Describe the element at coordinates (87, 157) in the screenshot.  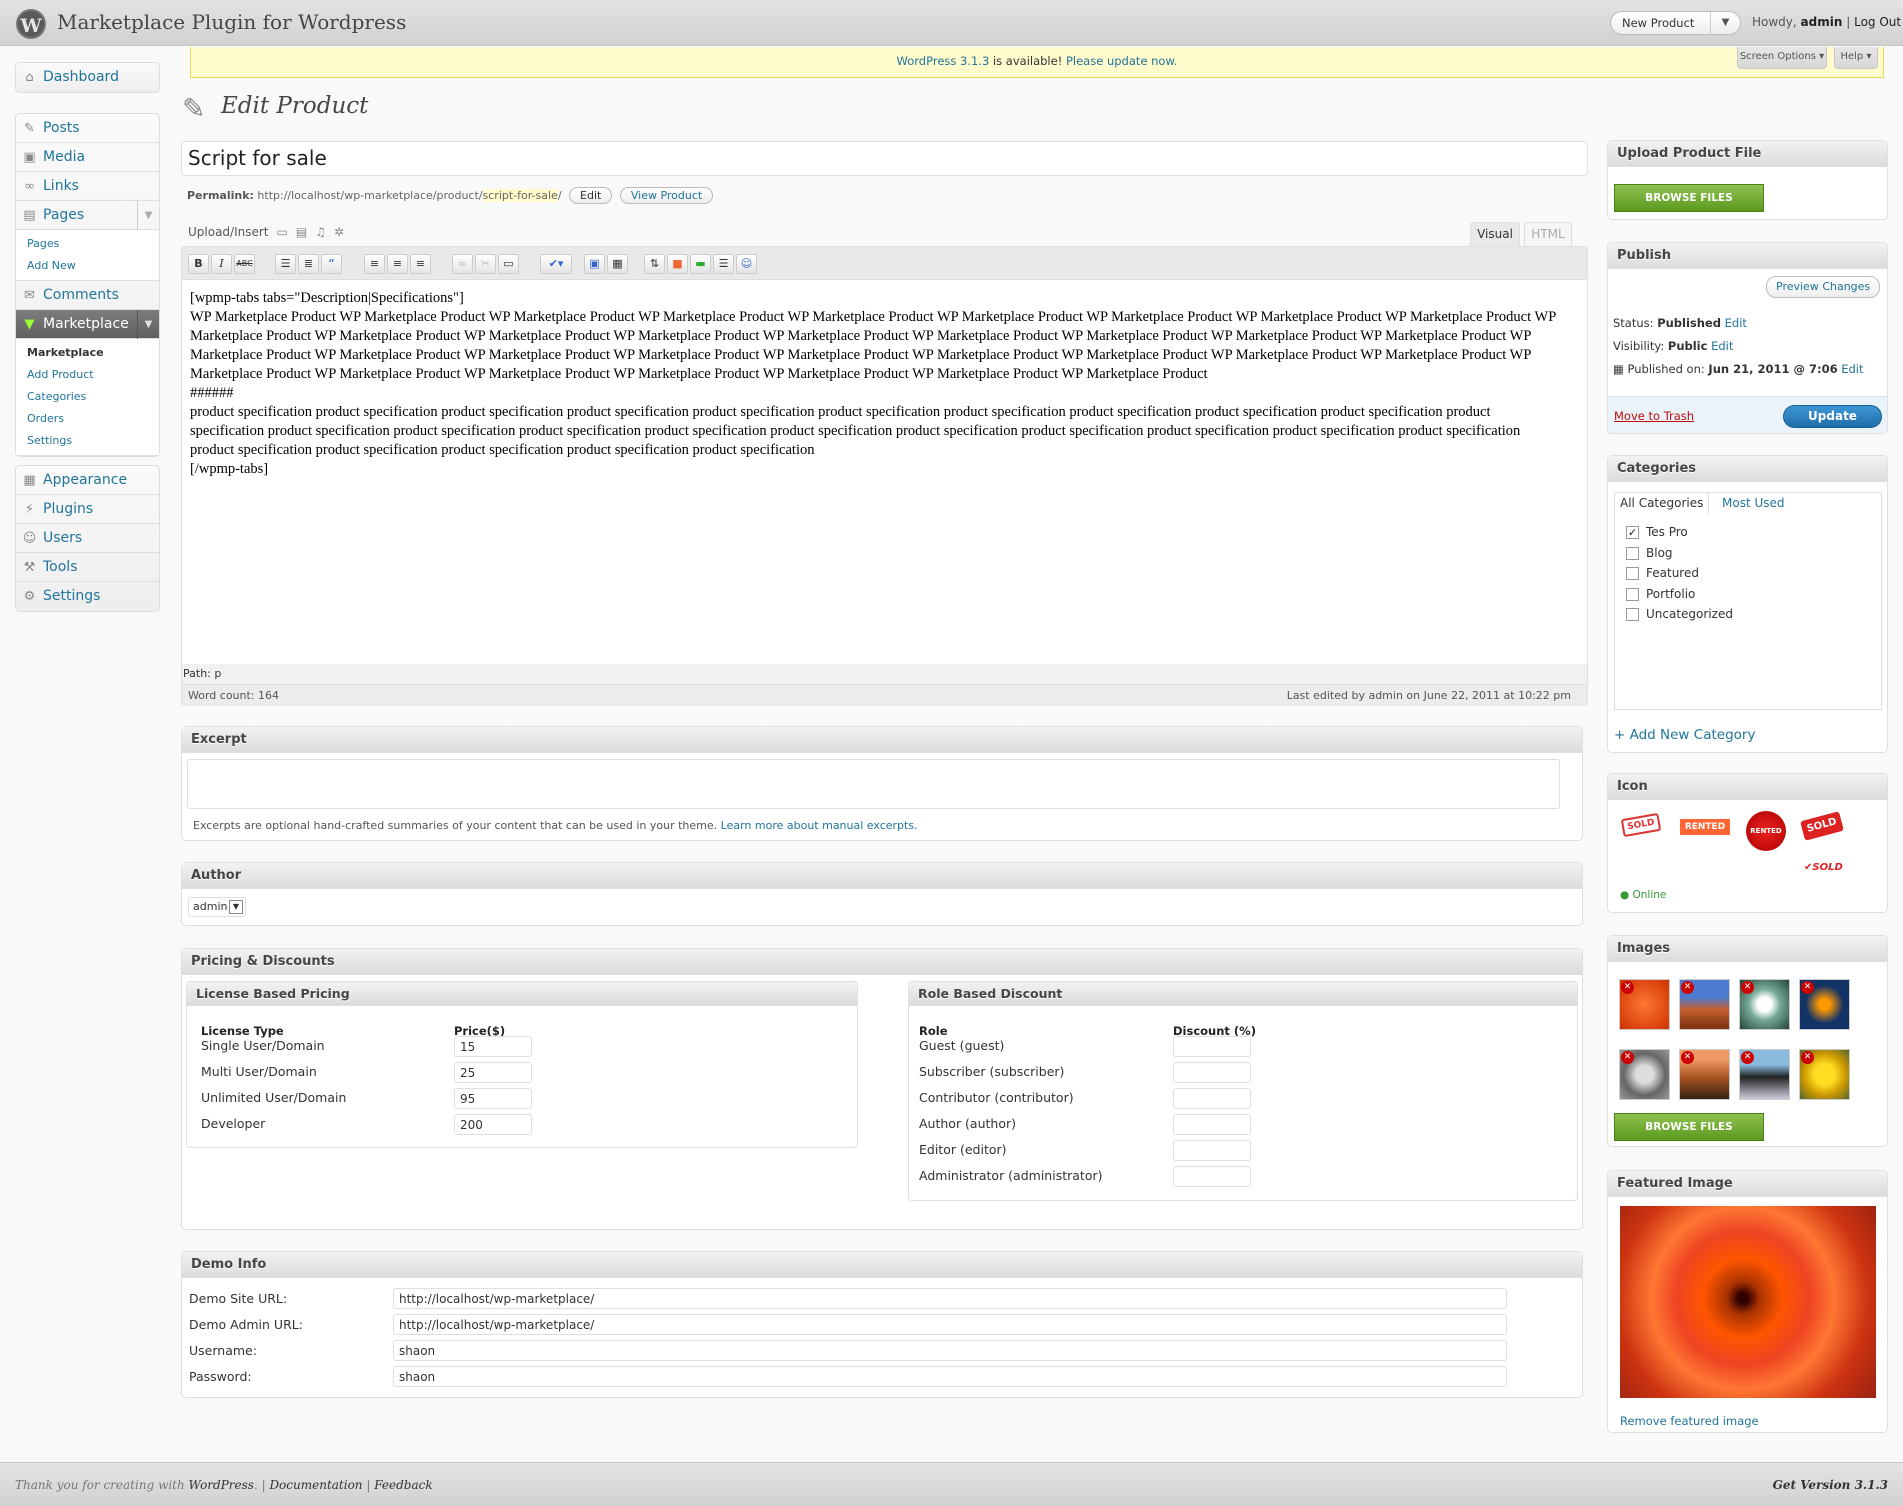
I see `menu-media: ▣ Media` at that location.